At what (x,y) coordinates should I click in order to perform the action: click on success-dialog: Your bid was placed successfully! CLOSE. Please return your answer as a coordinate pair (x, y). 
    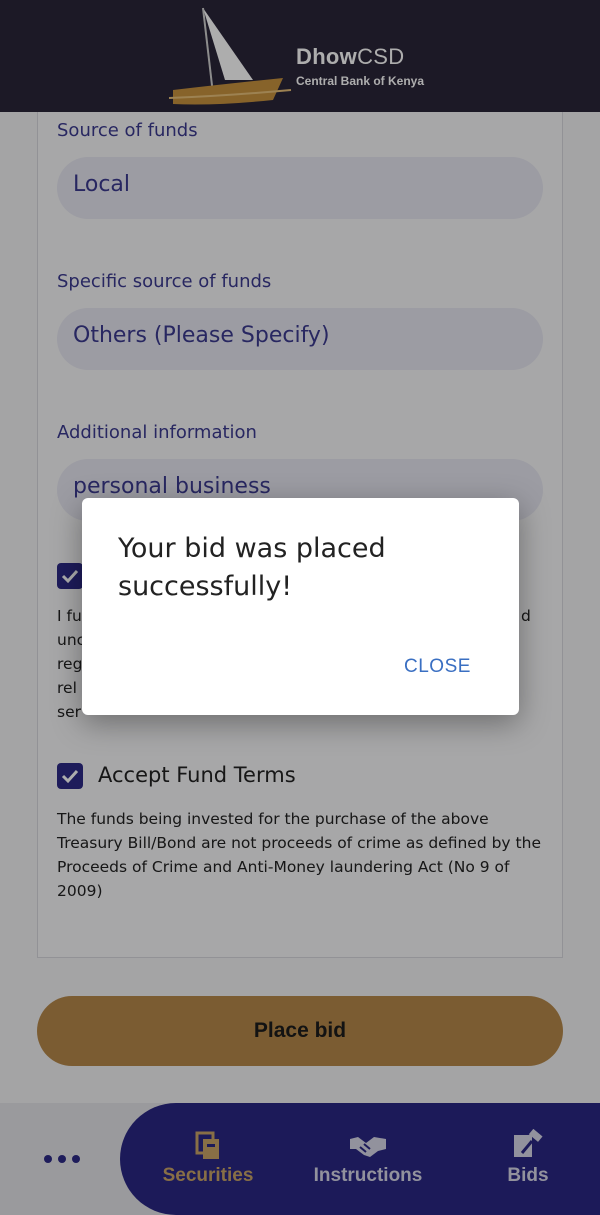
    Looking at the image, I should click on (300, 606).